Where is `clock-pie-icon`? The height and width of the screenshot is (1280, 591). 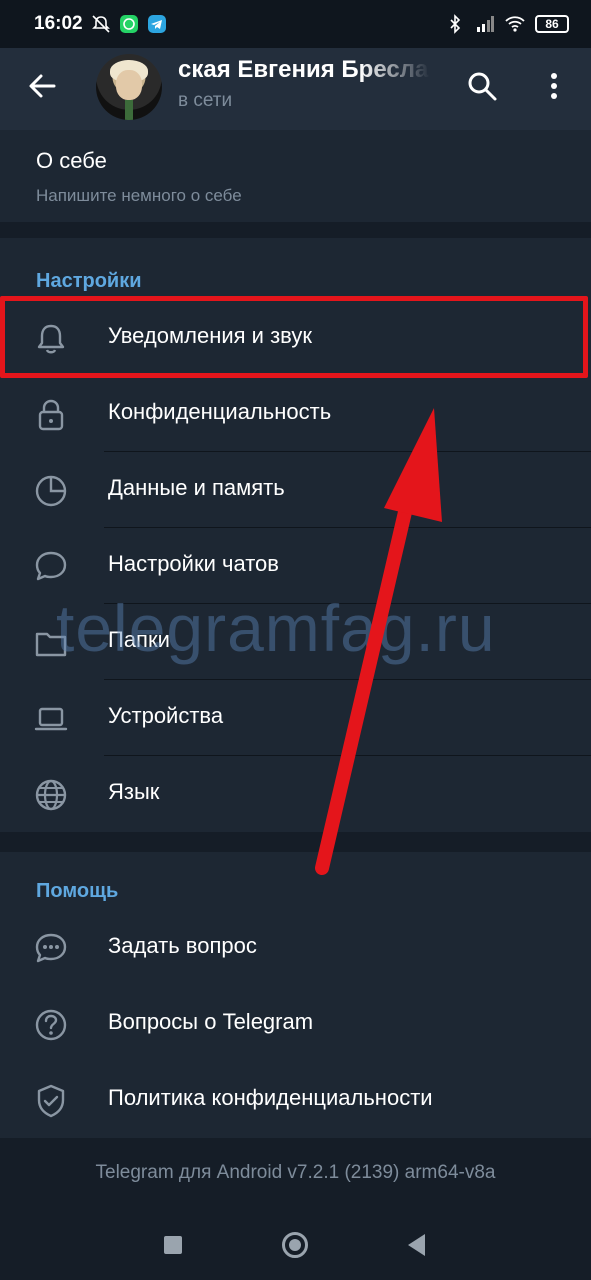 clock-pie-icon is located at coordinates (51, 491).